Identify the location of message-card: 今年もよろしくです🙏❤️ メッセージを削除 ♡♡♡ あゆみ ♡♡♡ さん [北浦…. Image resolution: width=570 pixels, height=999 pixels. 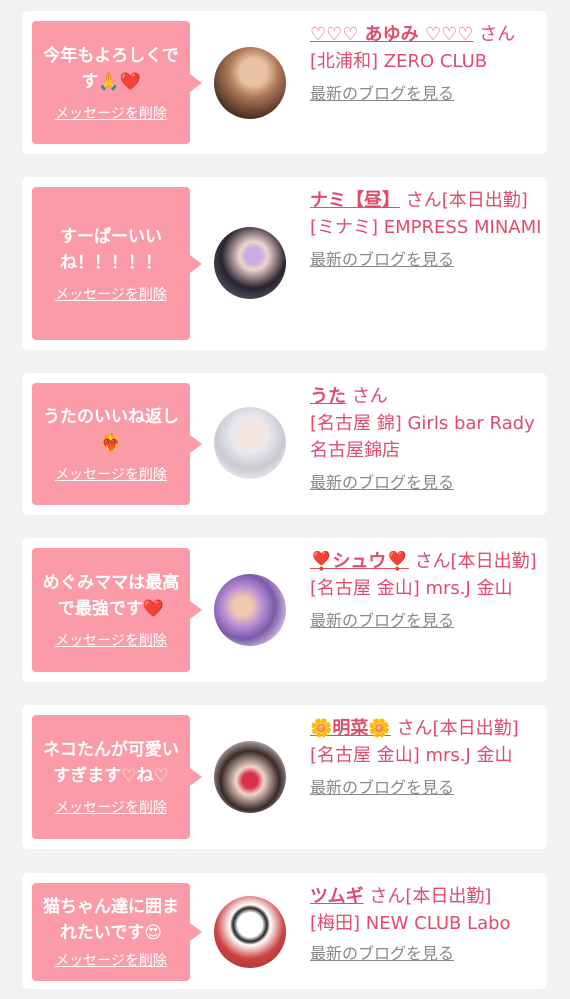
(284, 82).